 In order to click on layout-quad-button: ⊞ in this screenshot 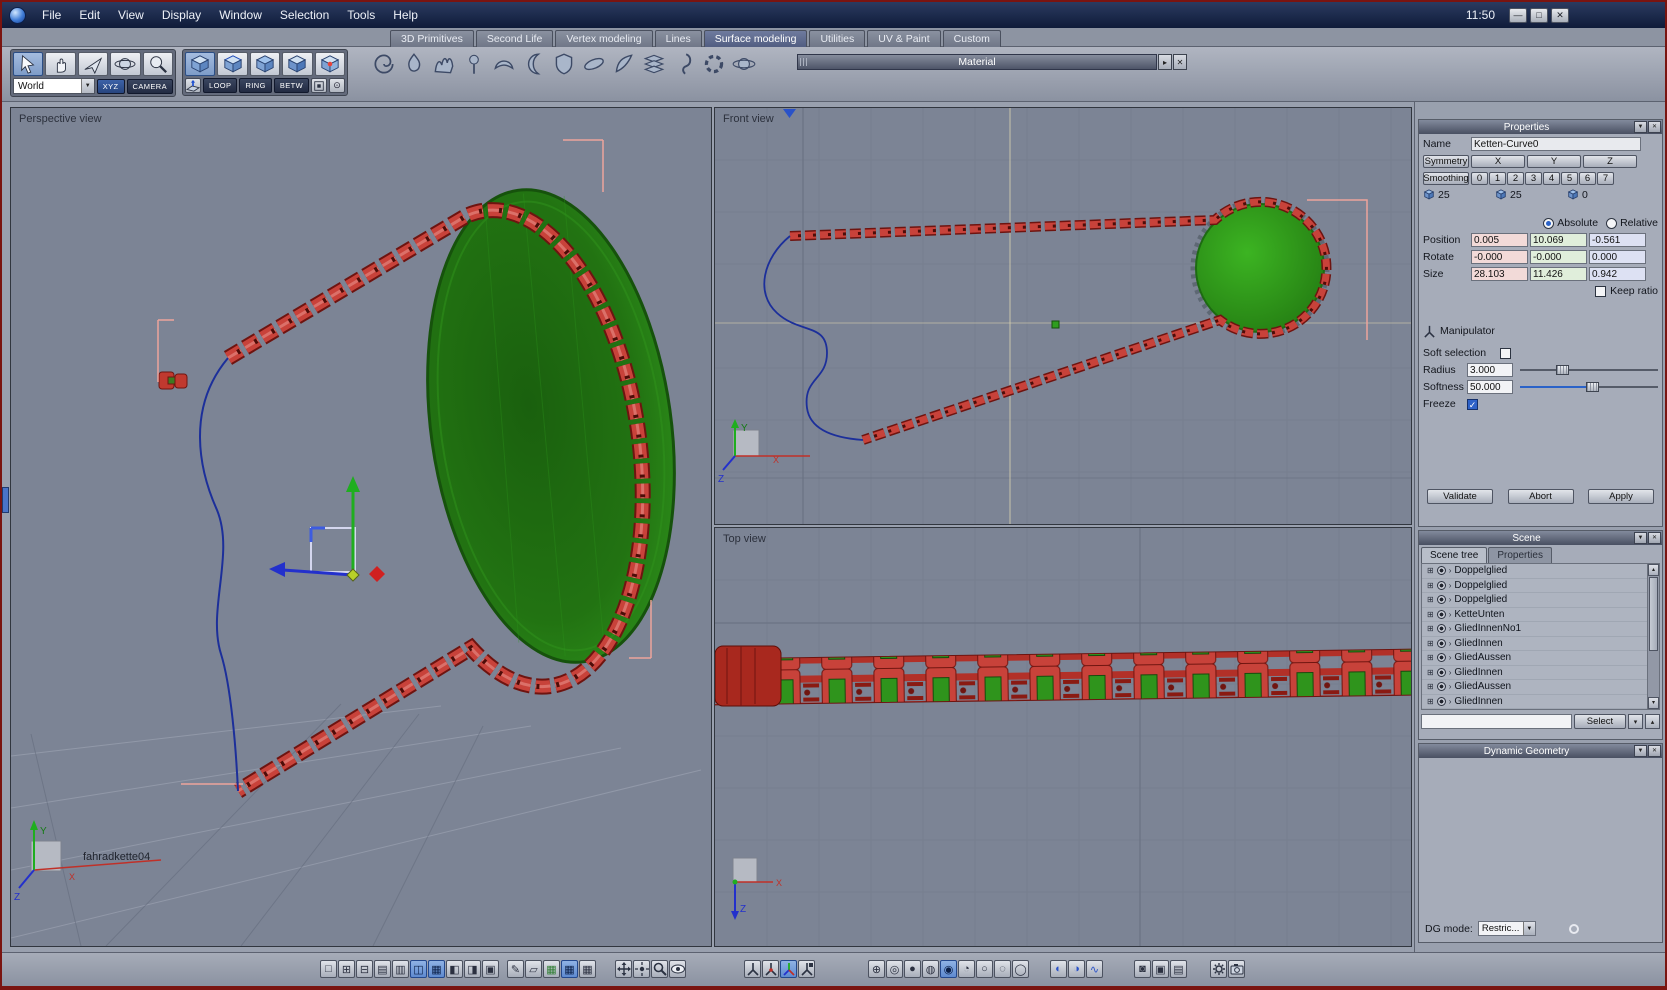, I will do `click(346, 969)`.